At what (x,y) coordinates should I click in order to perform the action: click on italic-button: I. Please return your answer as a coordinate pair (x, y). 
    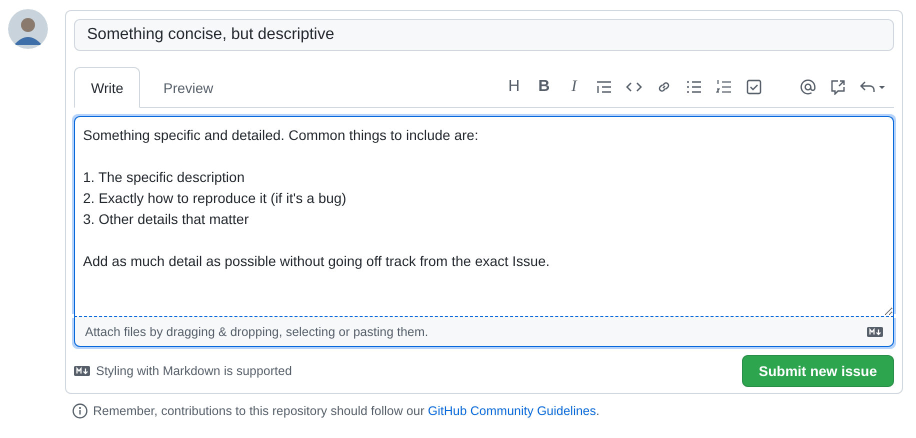
    Looking at the image, I should click on (574, 87).